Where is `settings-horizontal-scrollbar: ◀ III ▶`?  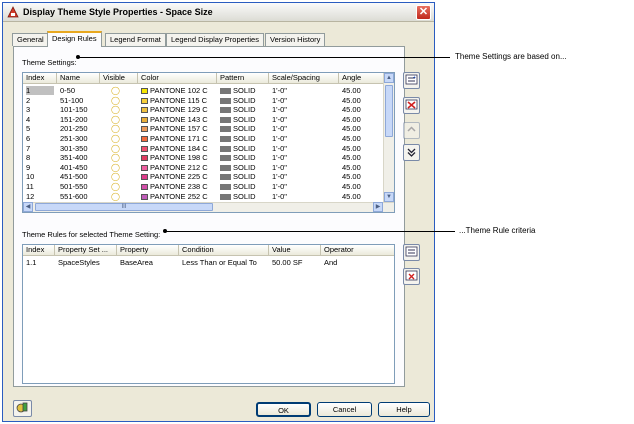 settings-horizontal-scrollbar: ◀ III ▶ is located at coordinates (208, 207).